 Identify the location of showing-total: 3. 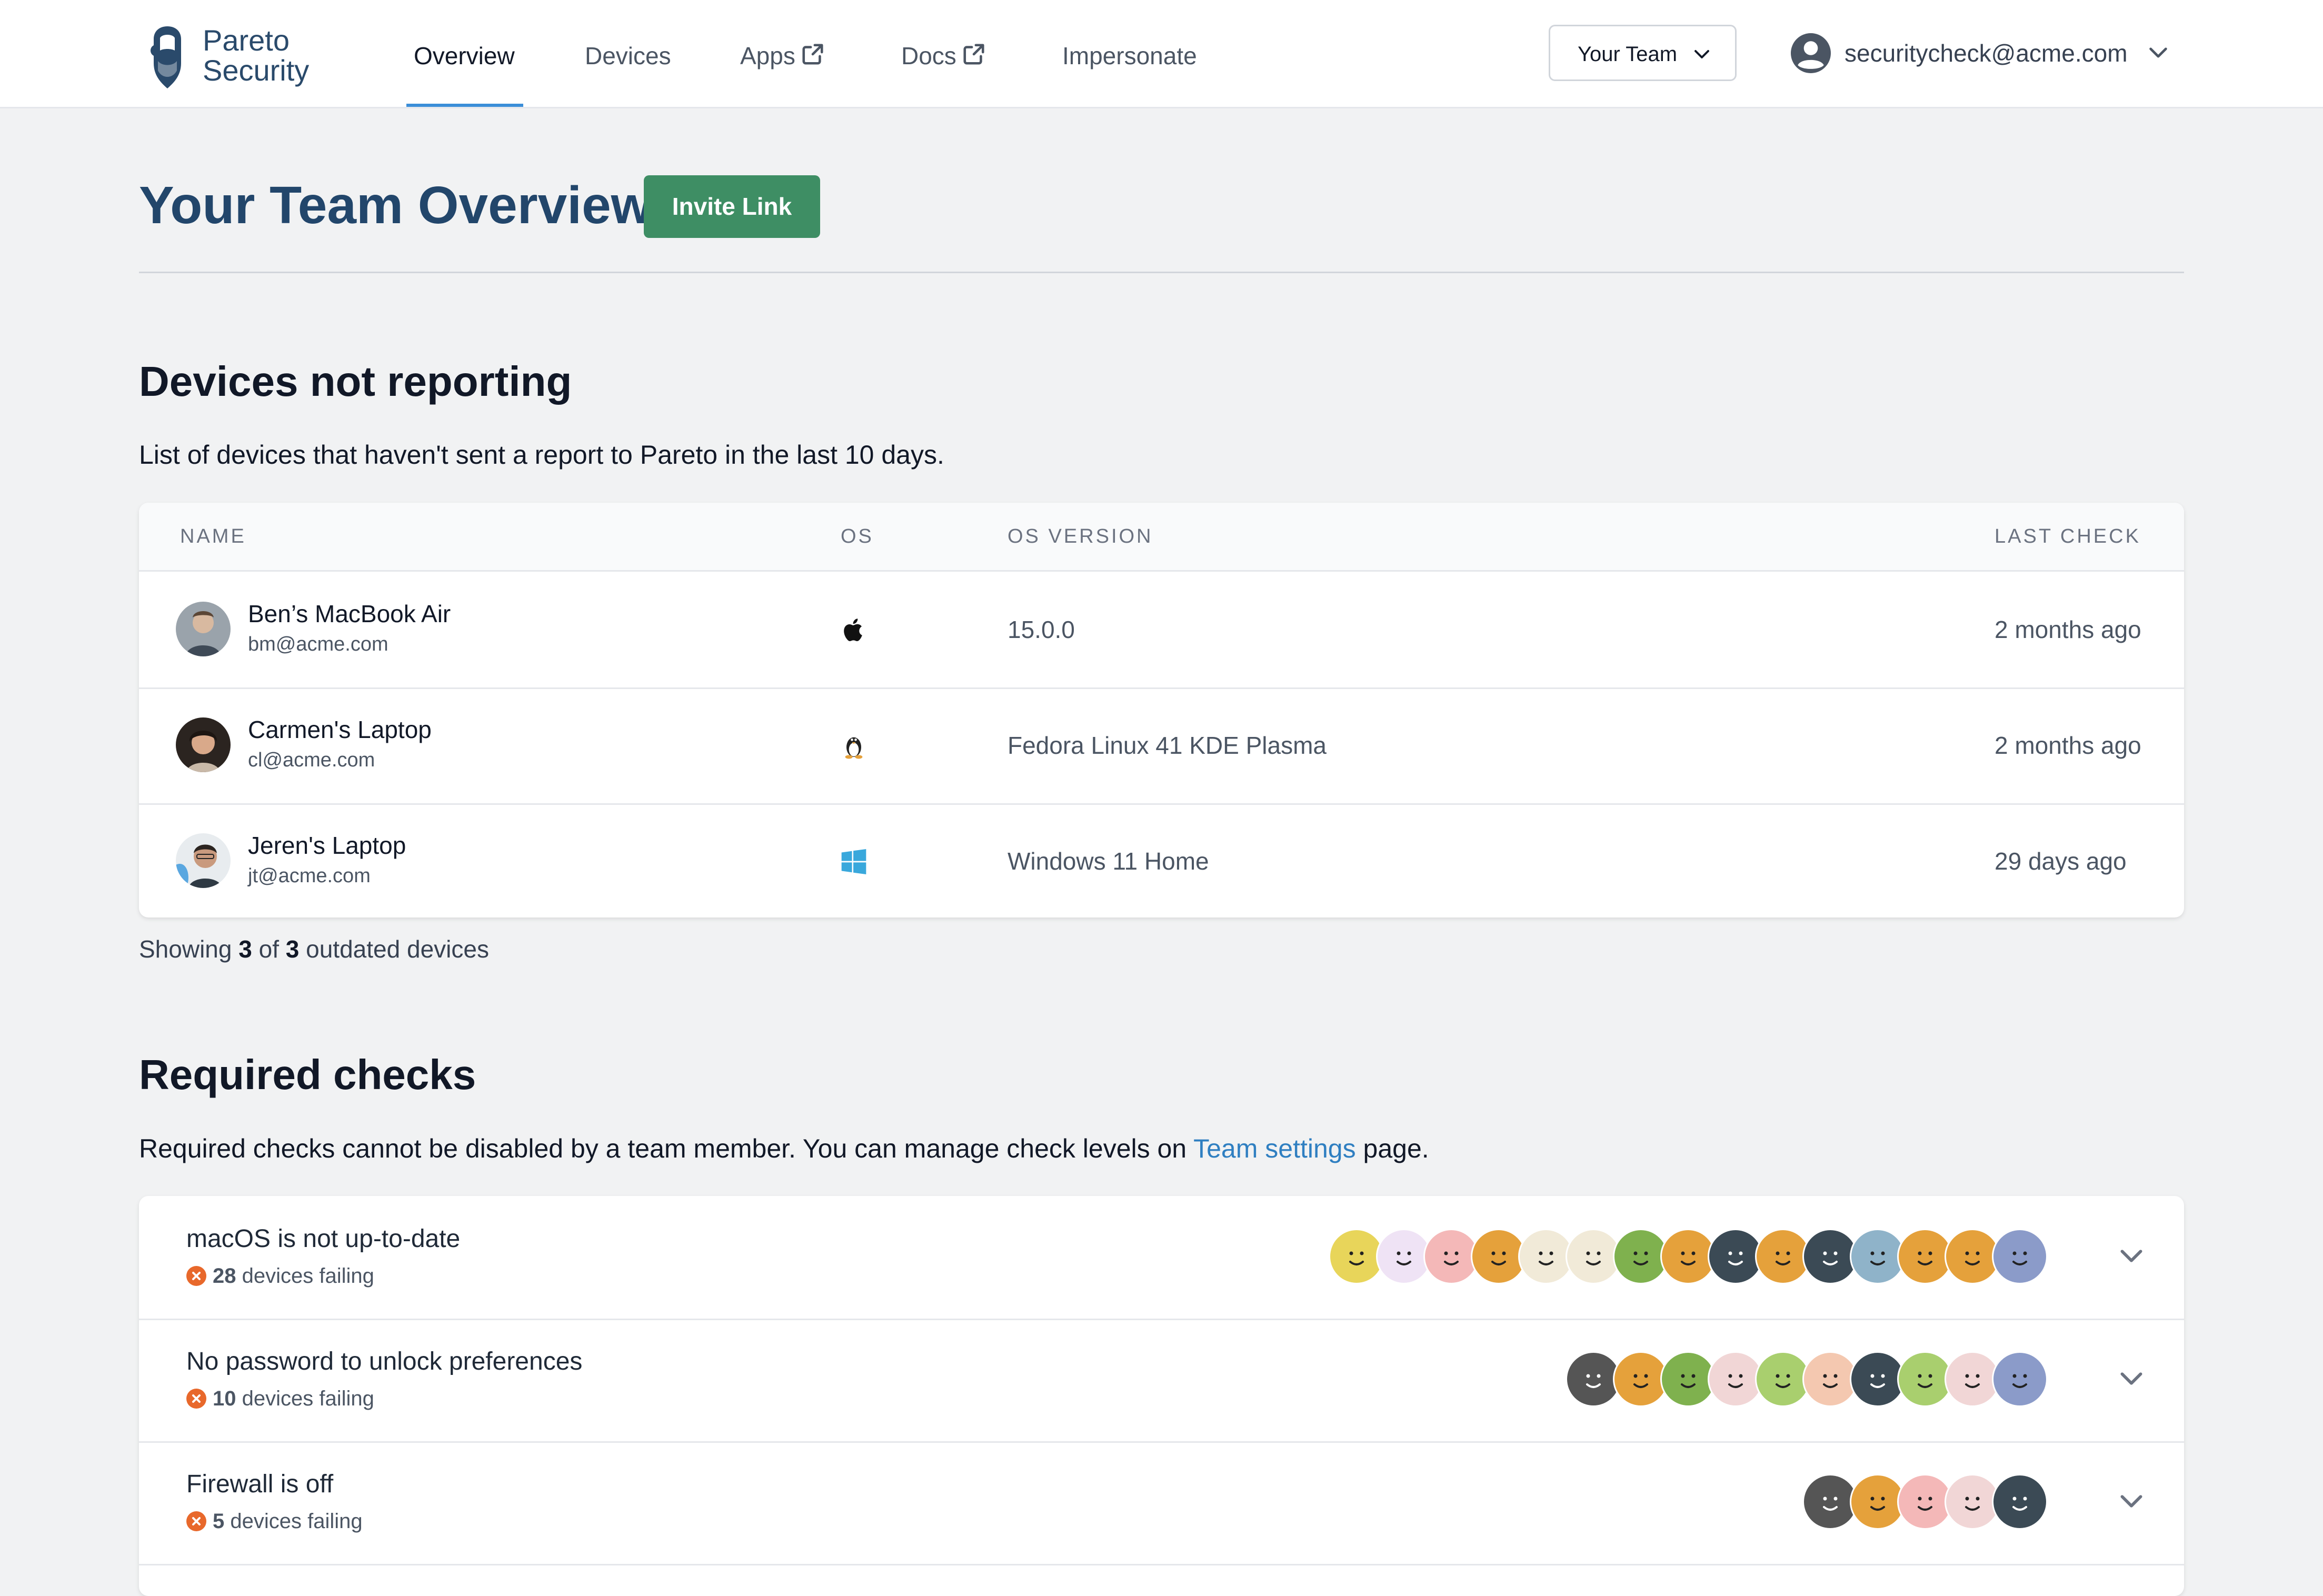
(293, 949).